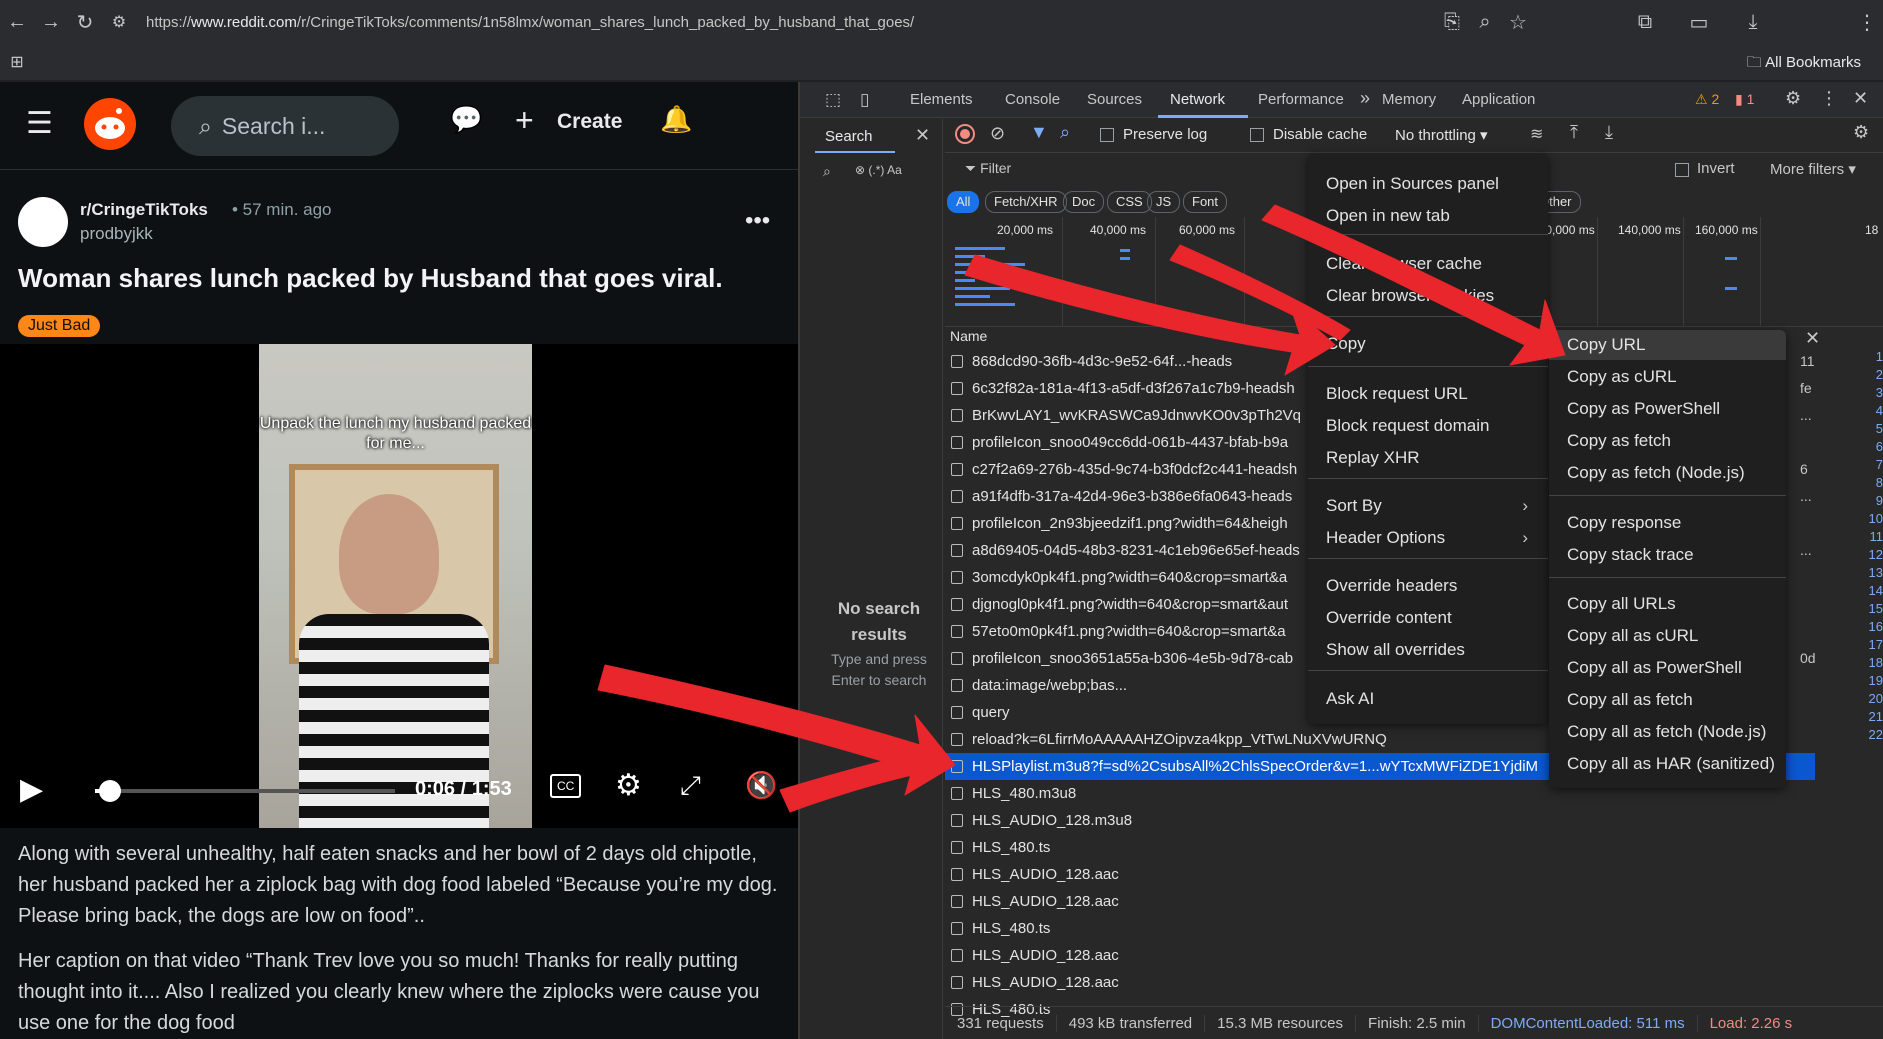 The width and height of the screenshot is (1883, 1039). I want to click on devtools-menu-icon: ⋮, so click(1829, 98).